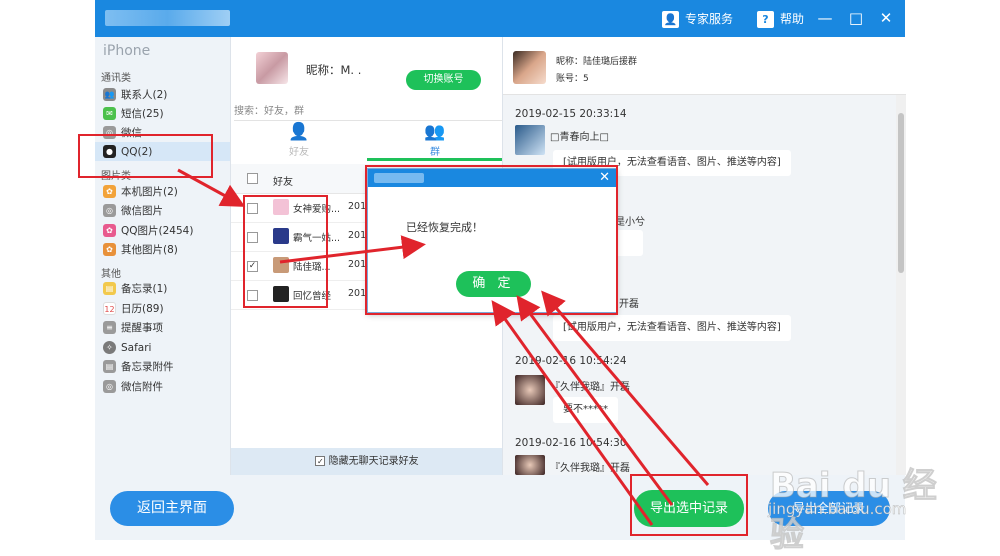 The height and width of the screenshot is (556, 1000). Describe the element at coordinates (334, 70) in the screenshot. I see `account-nickname: 昵称：M. .` at that location.